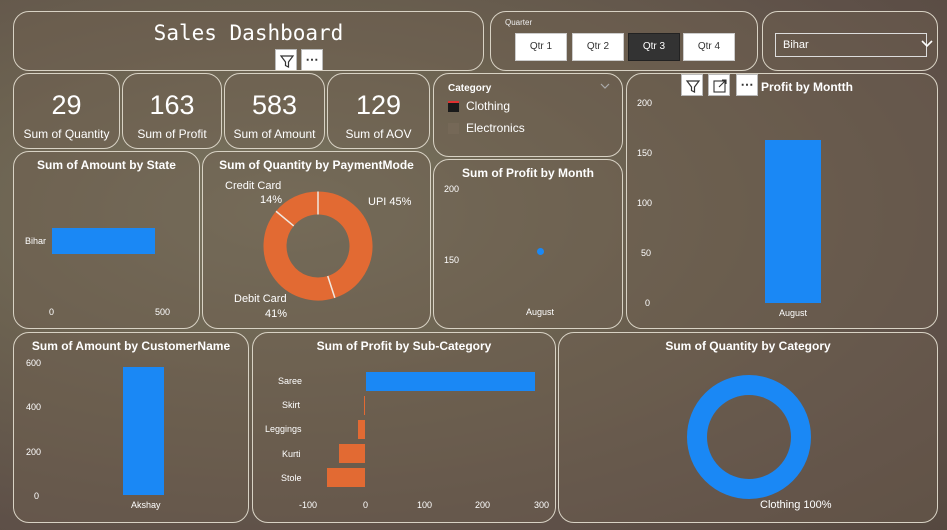  I want to click on data-label-debit-card-pct: 41%, so click(276, 314).